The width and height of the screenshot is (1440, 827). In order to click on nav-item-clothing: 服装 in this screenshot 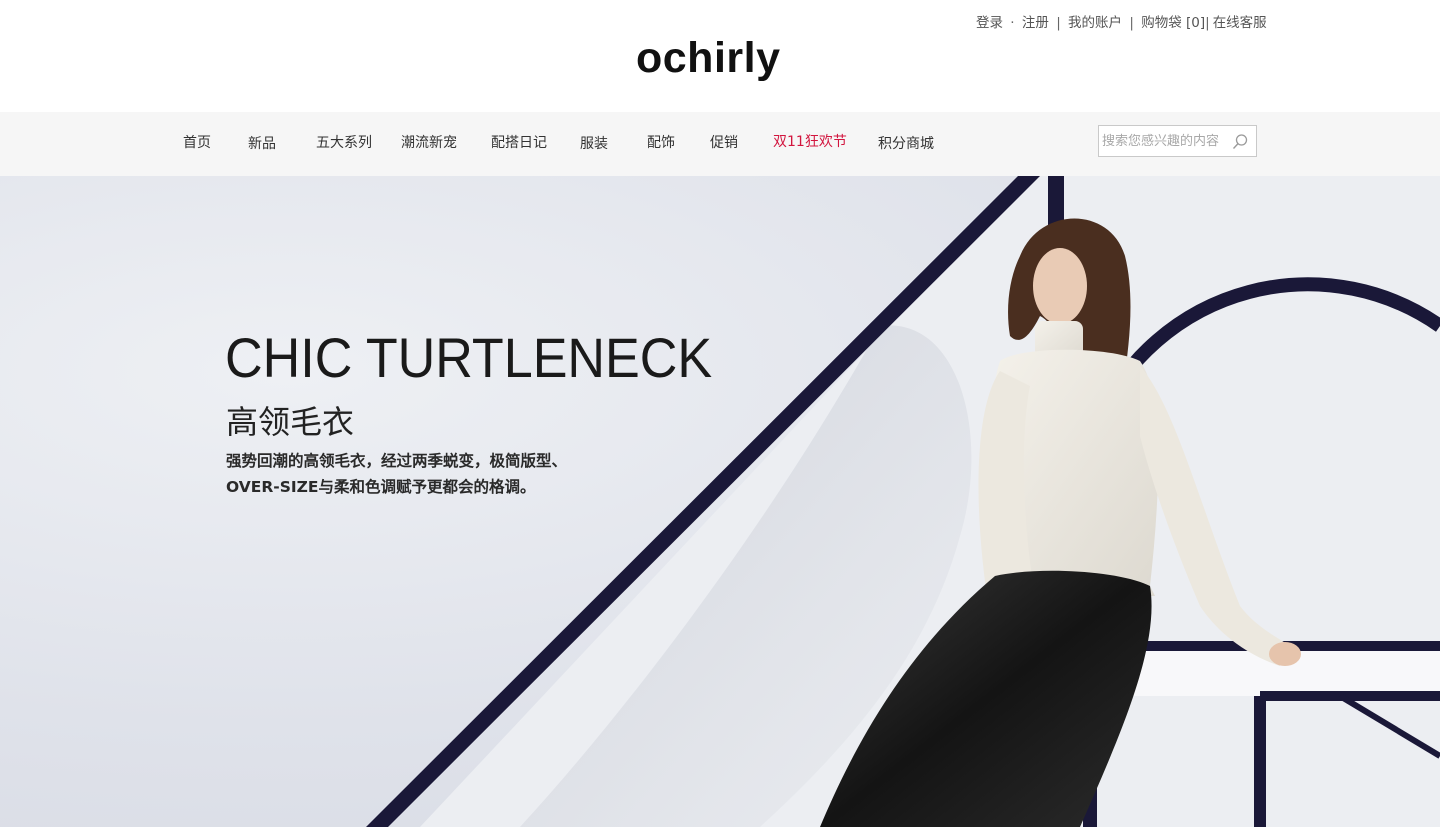, I will do `click(594, 143)`.